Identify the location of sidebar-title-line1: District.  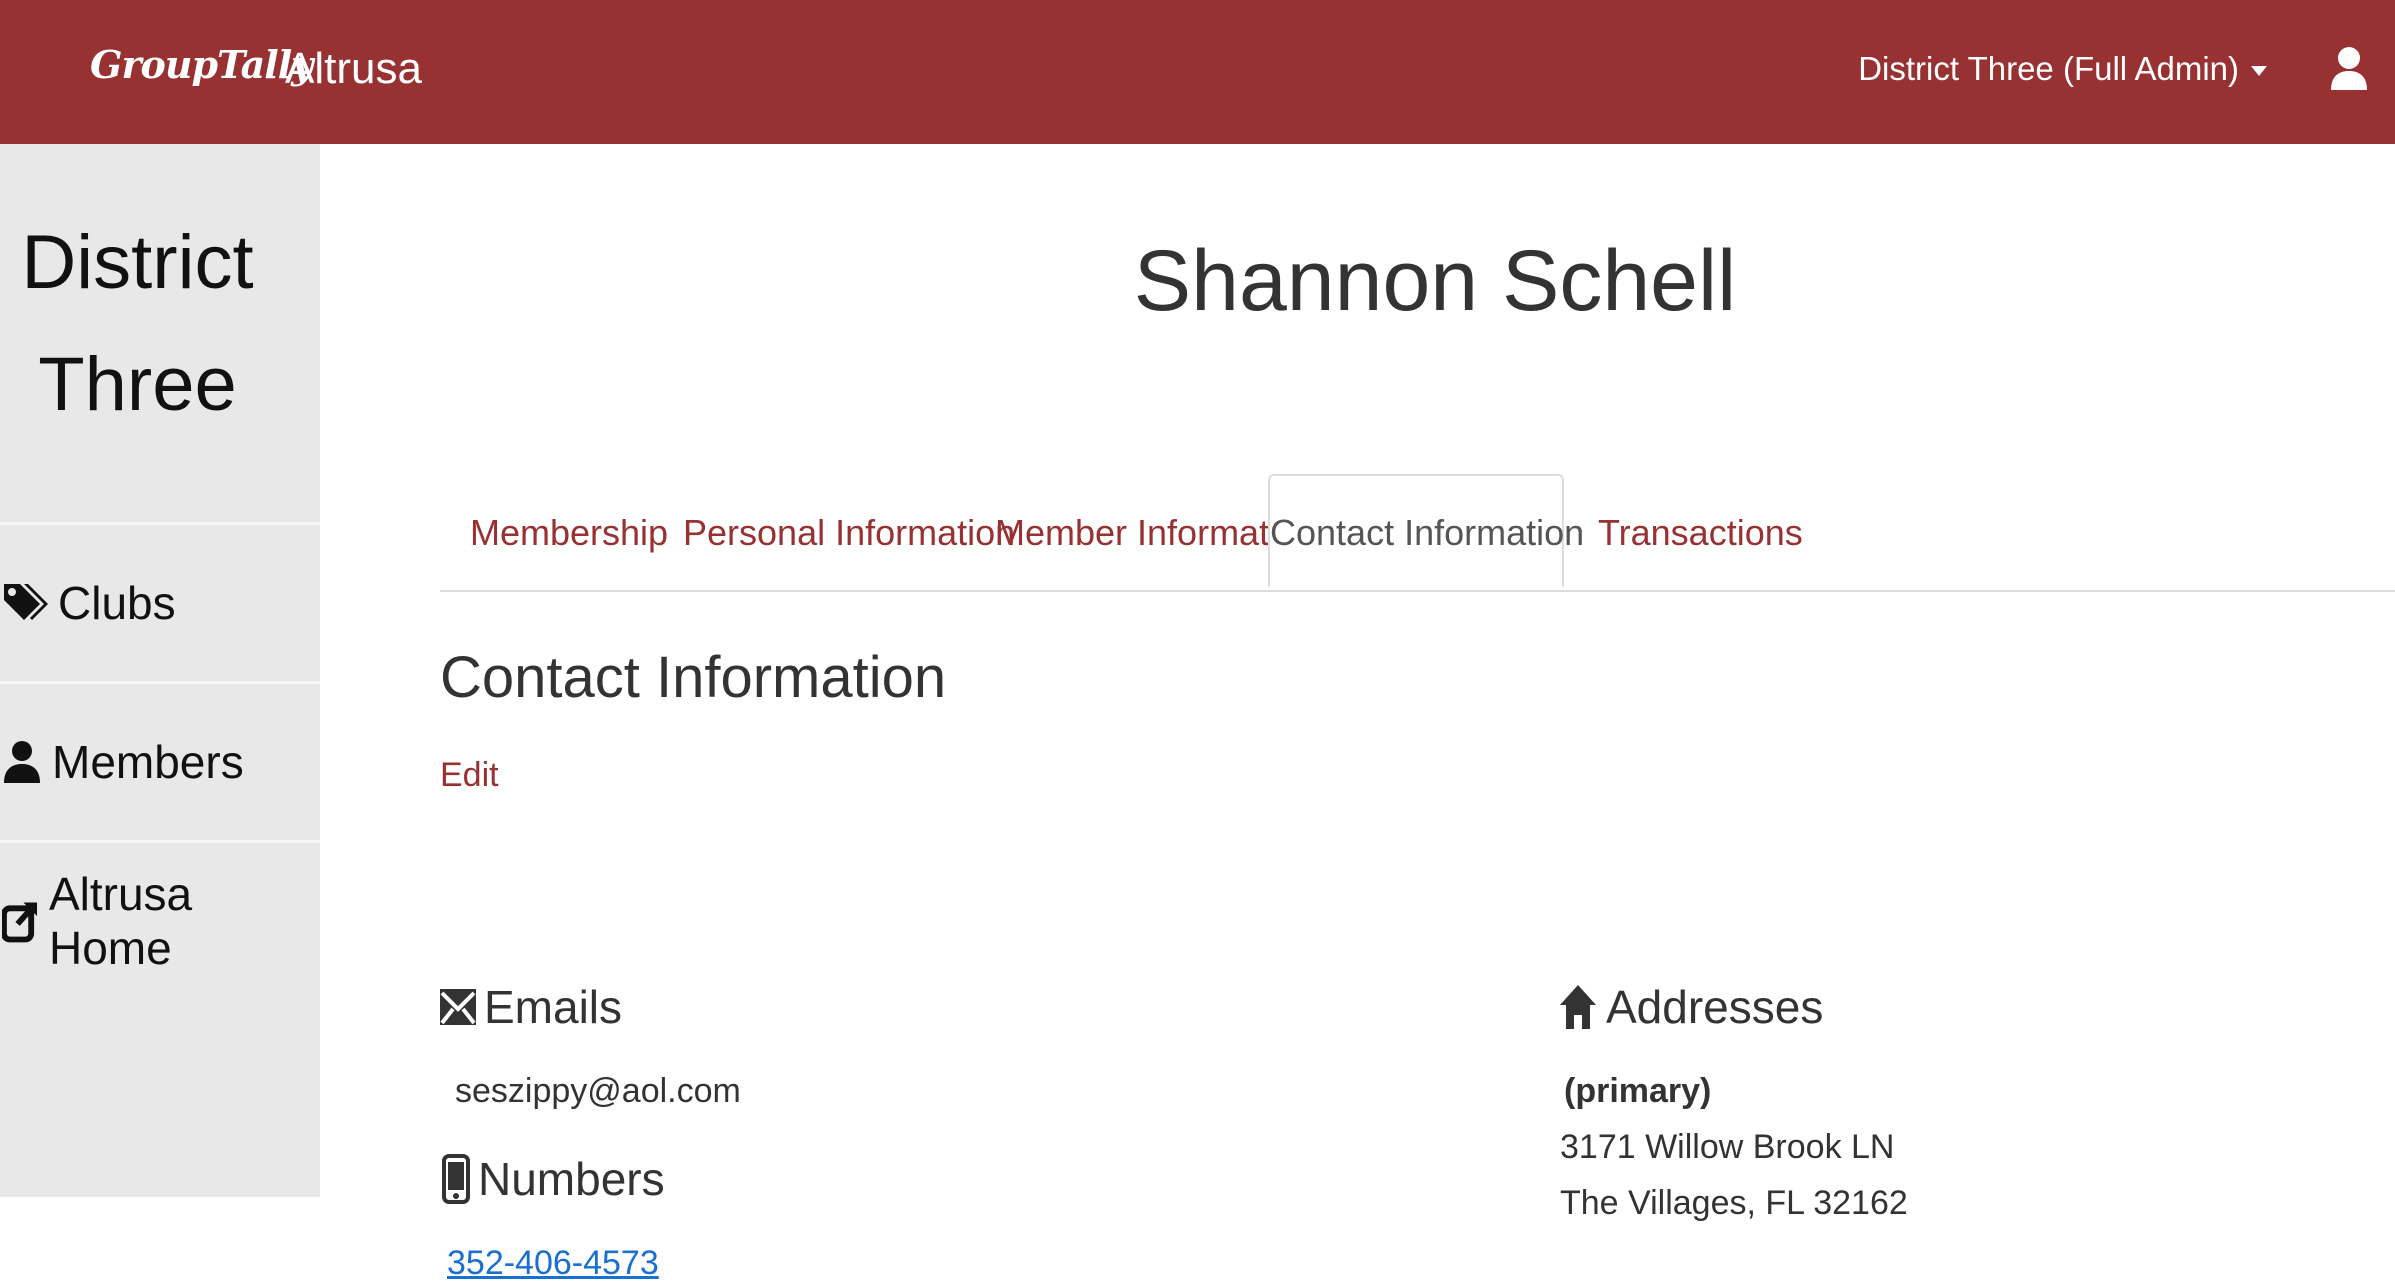
(137, 262).